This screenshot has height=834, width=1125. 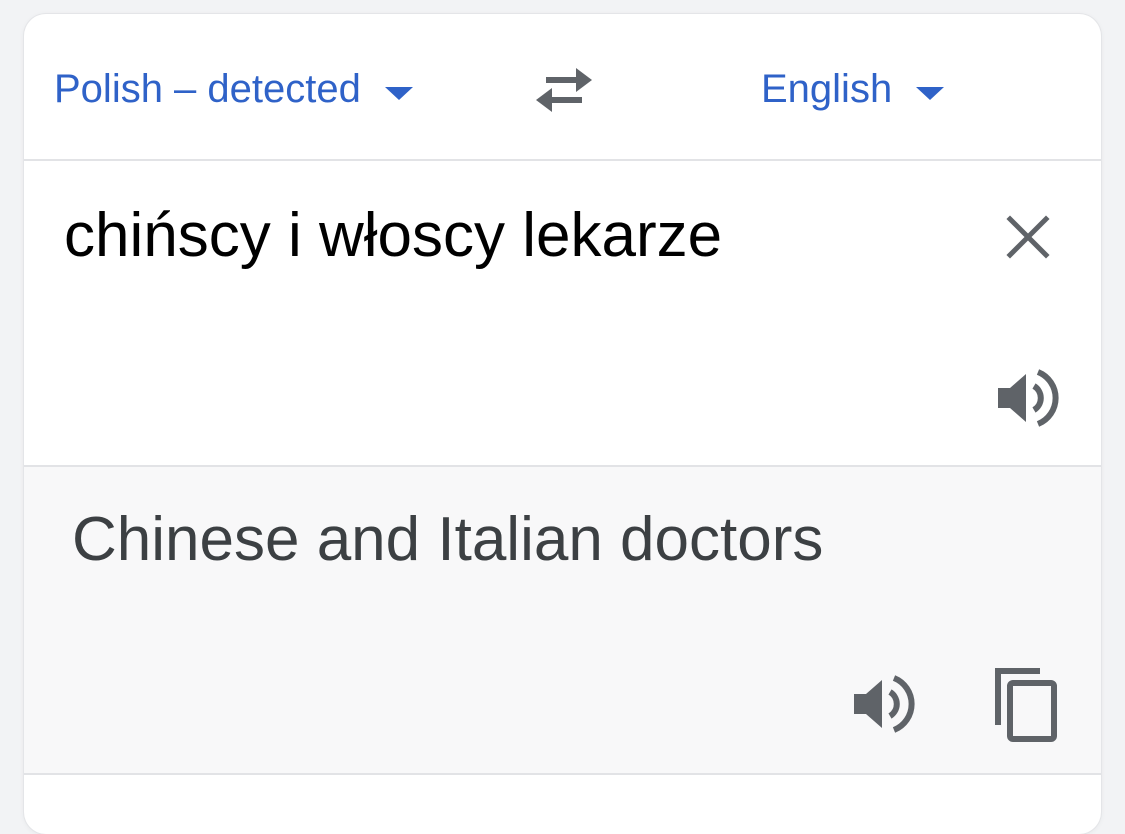 I want to click on clear-input-button, so click(x=1028, y=237).